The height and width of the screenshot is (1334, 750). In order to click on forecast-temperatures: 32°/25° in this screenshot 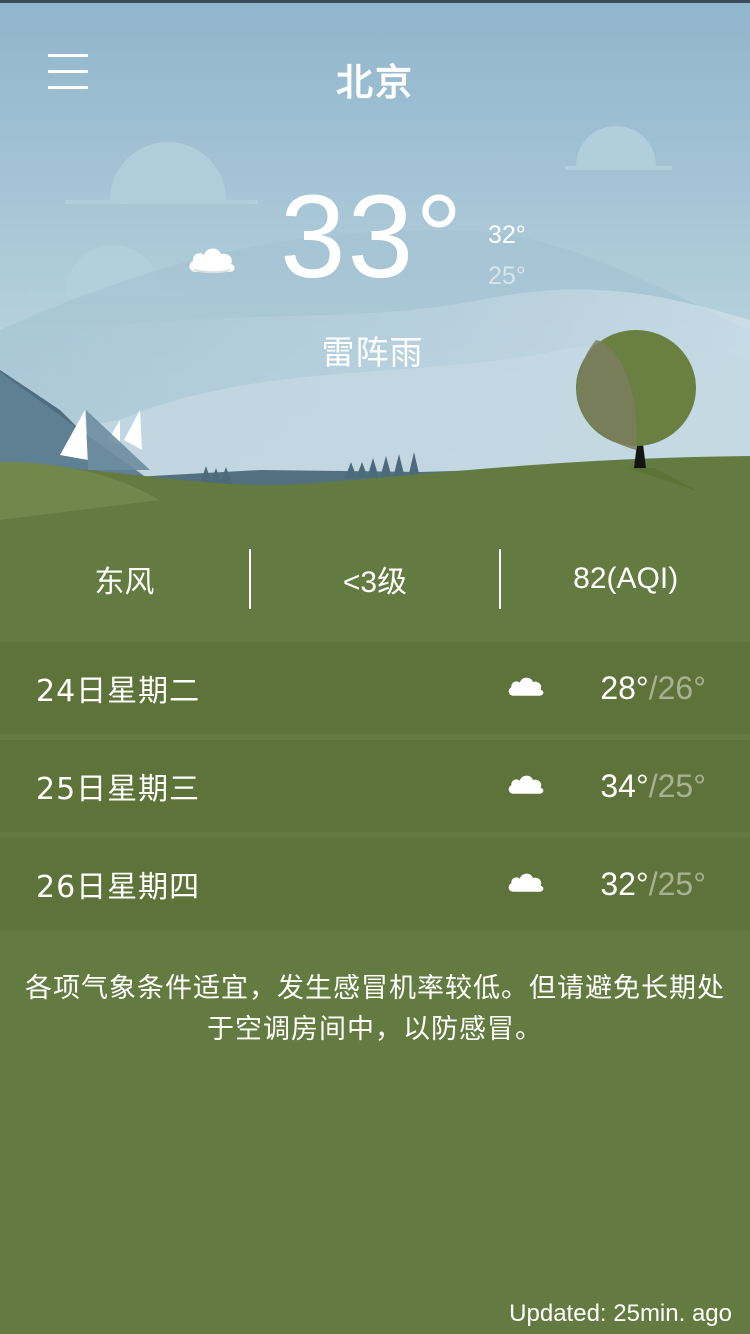, I will do `click(653, 884)`.